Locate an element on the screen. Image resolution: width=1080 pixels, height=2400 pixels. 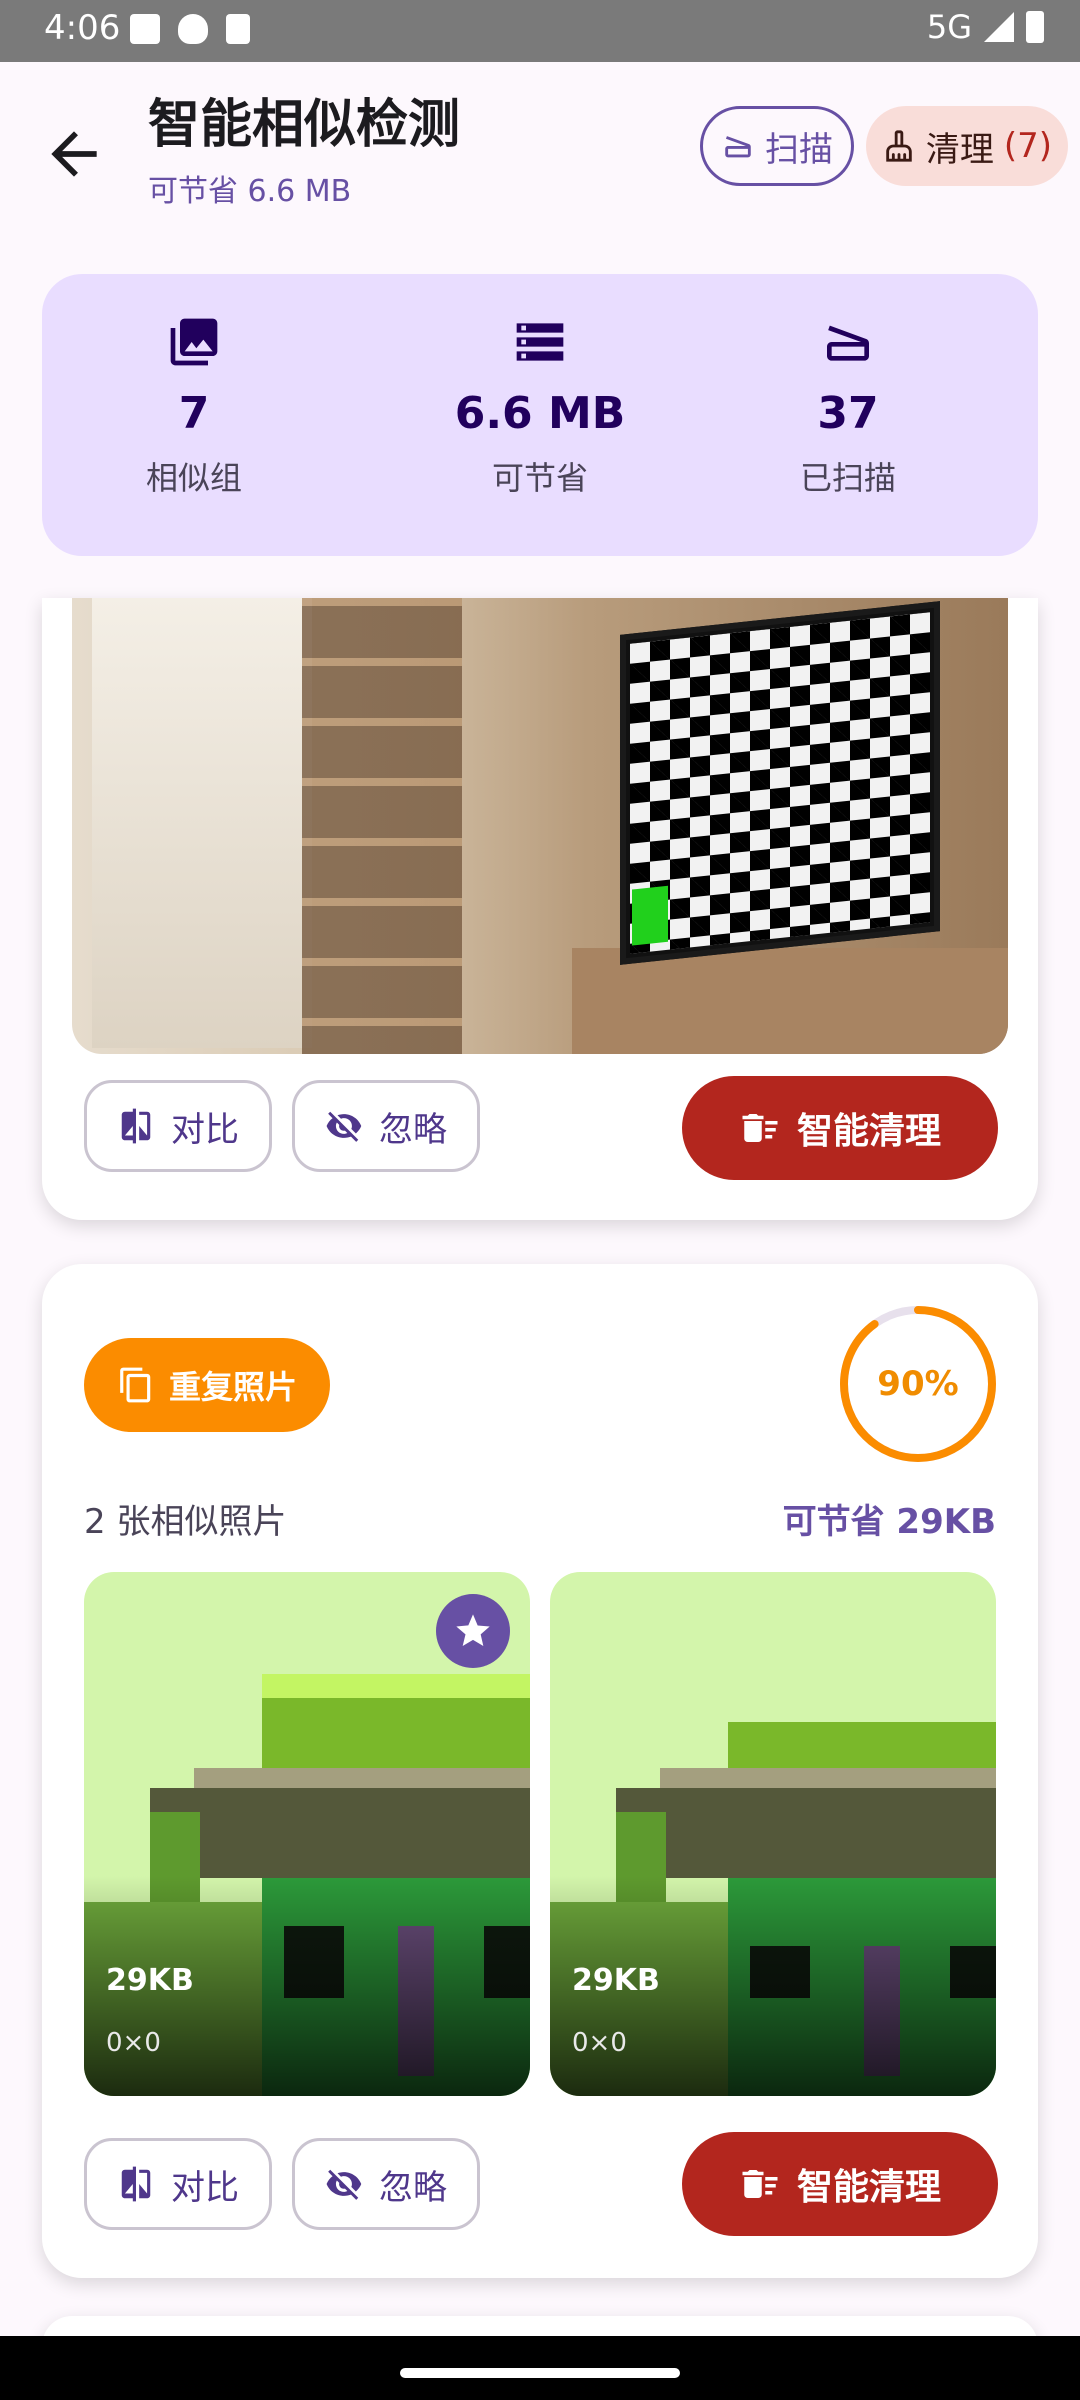
stat-scanned: 37 已扫描 is located at coordinates (848, 406).